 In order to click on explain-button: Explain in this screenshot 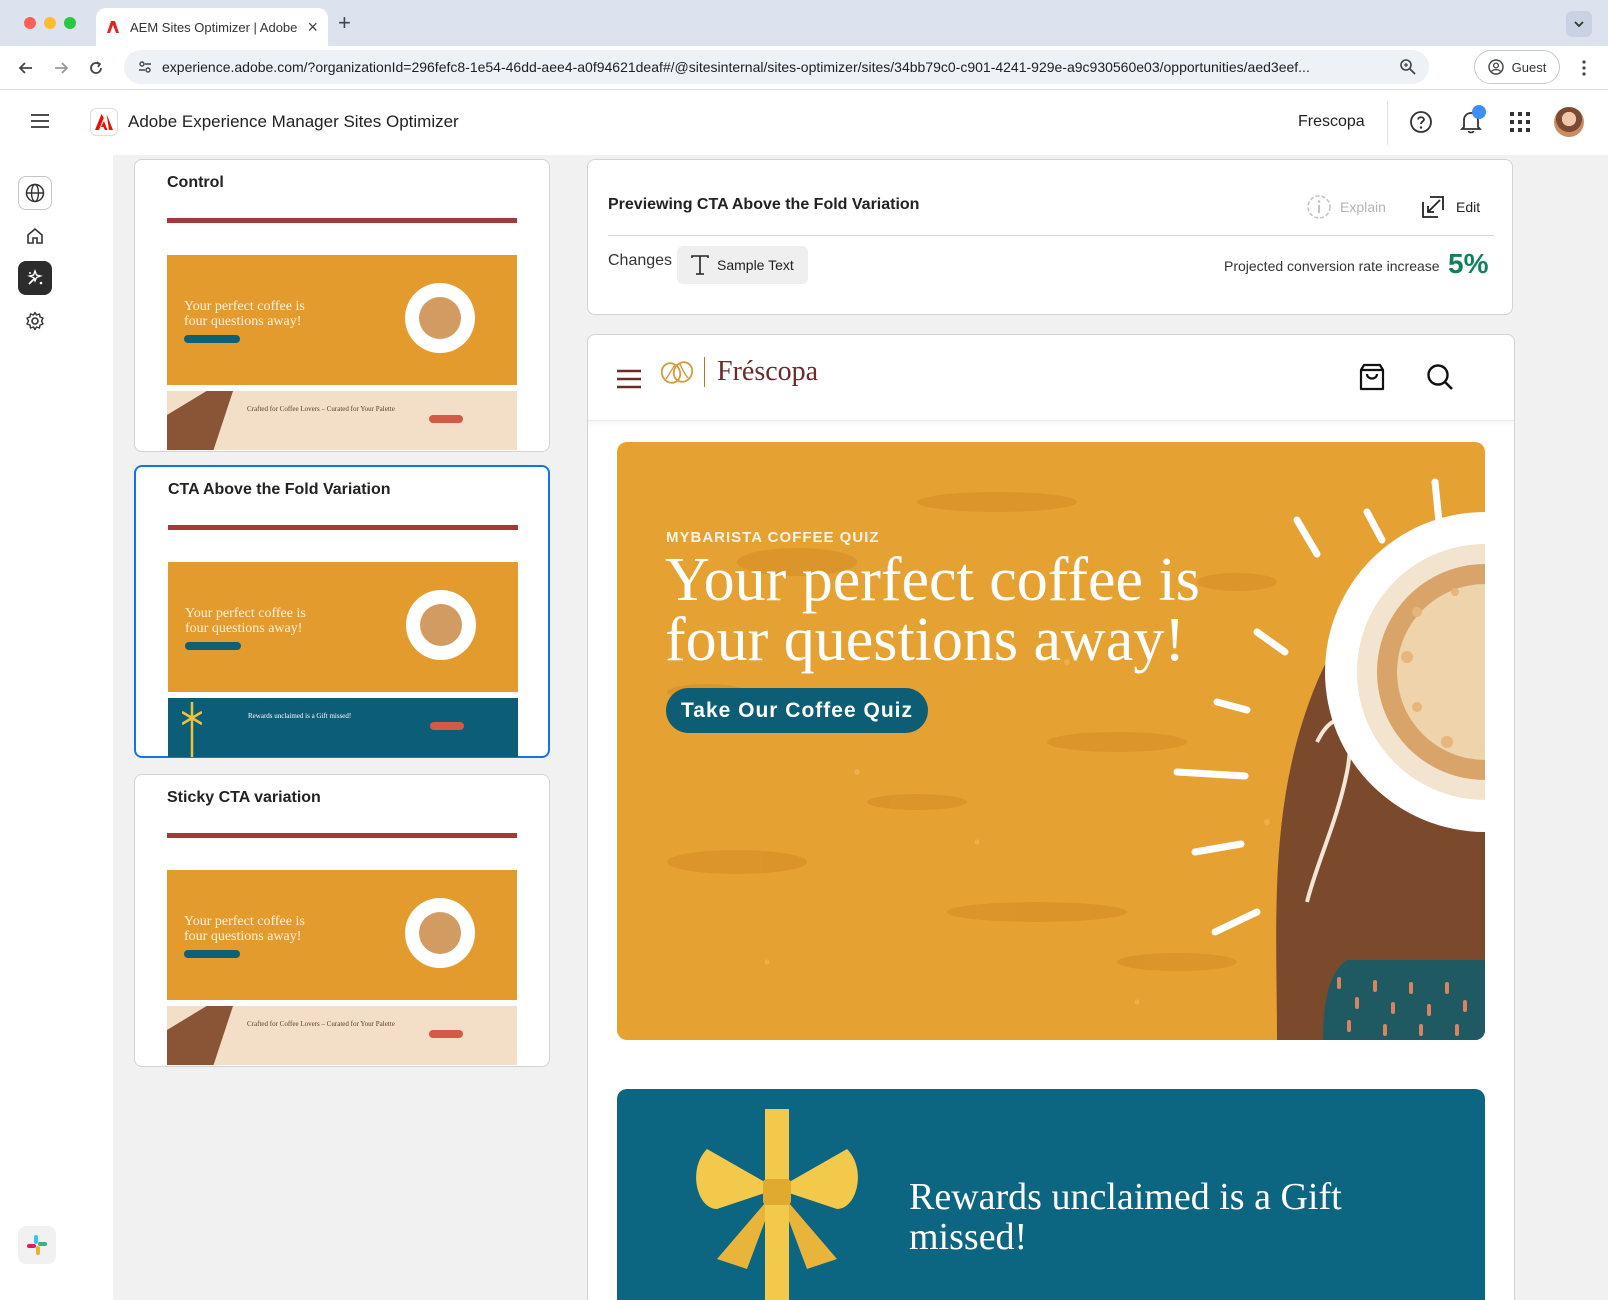, I will do `click(1346, 207)`.